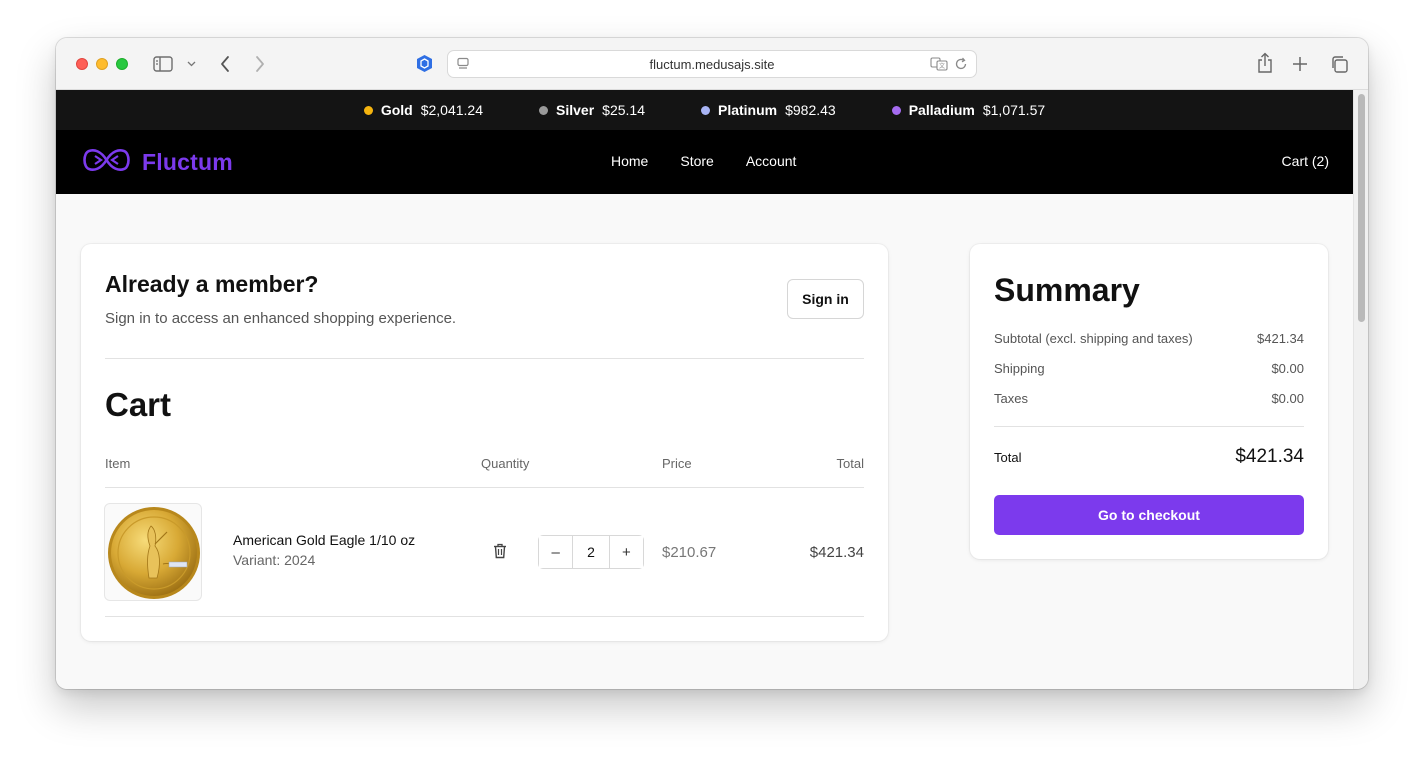 Image resolution: width=1424 pixels, height=763 pixels. Describe the element at coordinates (836, 552) in the screenshot. I see `line-total: $421.34` at that location.